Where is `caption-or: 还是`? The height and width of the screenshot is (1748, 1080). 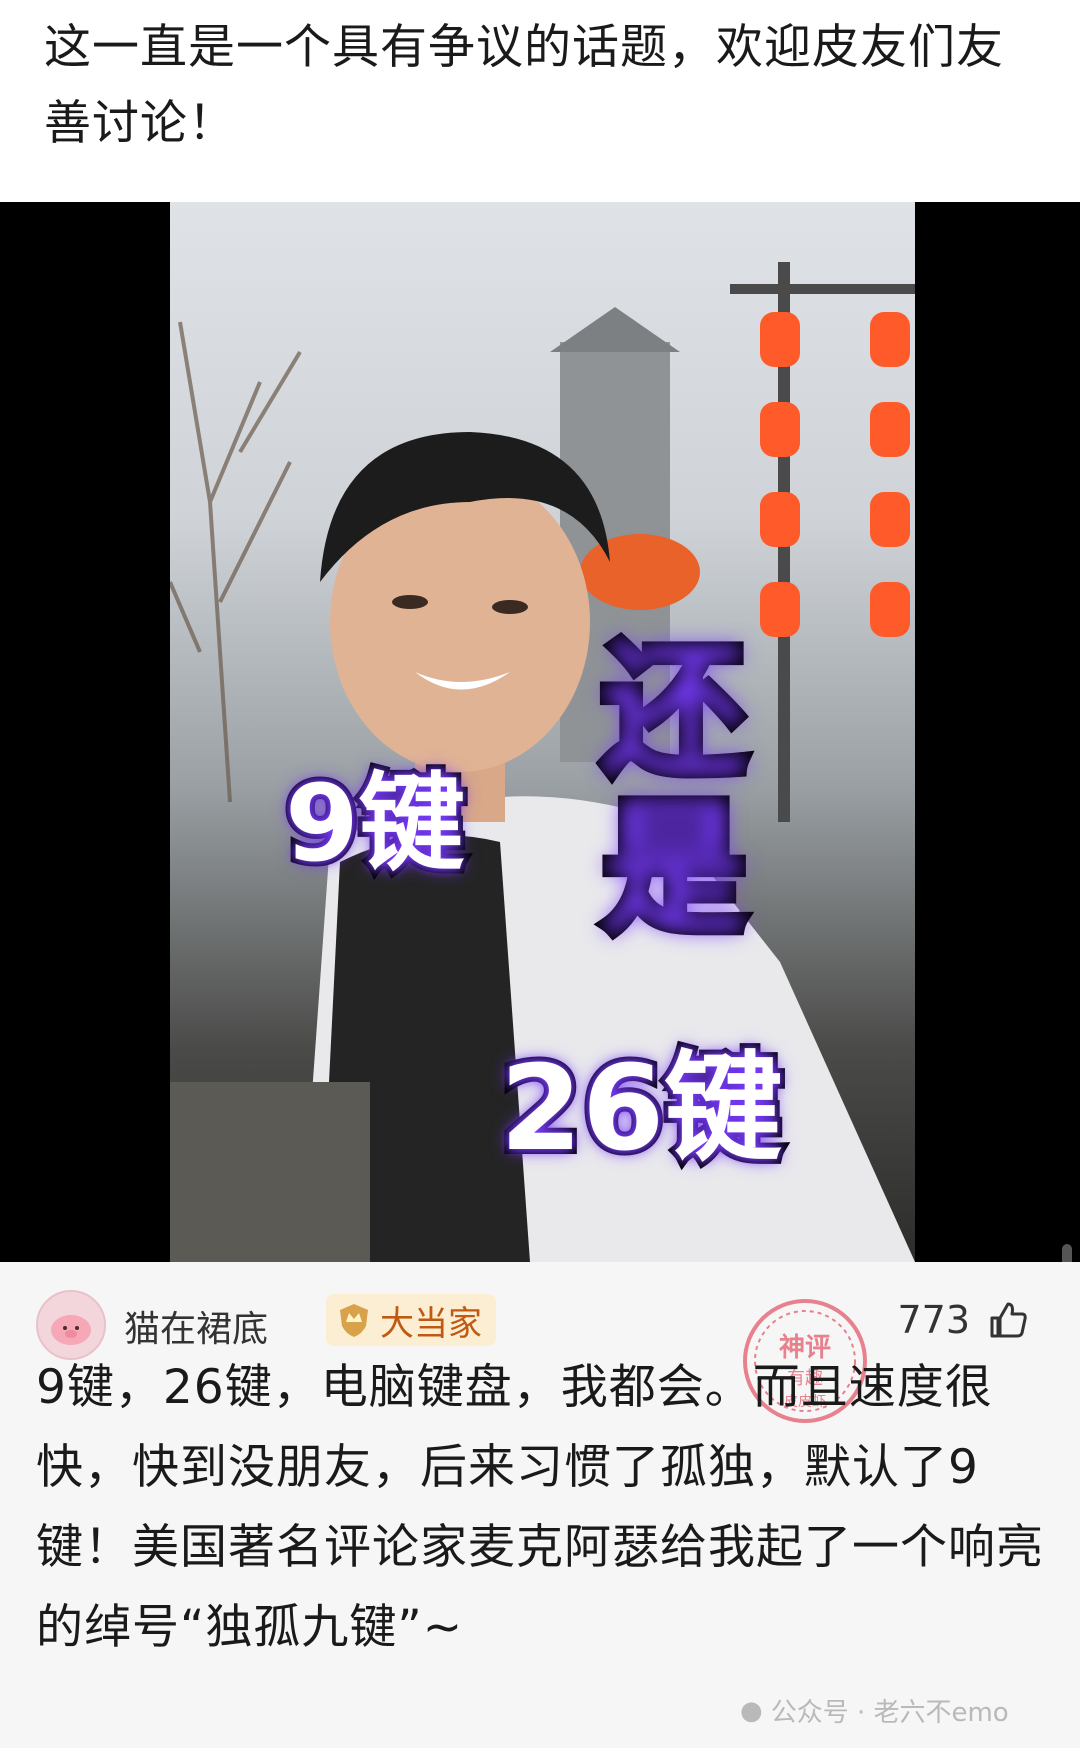 caption-or: 还是 is located at coordinates (683, 790).